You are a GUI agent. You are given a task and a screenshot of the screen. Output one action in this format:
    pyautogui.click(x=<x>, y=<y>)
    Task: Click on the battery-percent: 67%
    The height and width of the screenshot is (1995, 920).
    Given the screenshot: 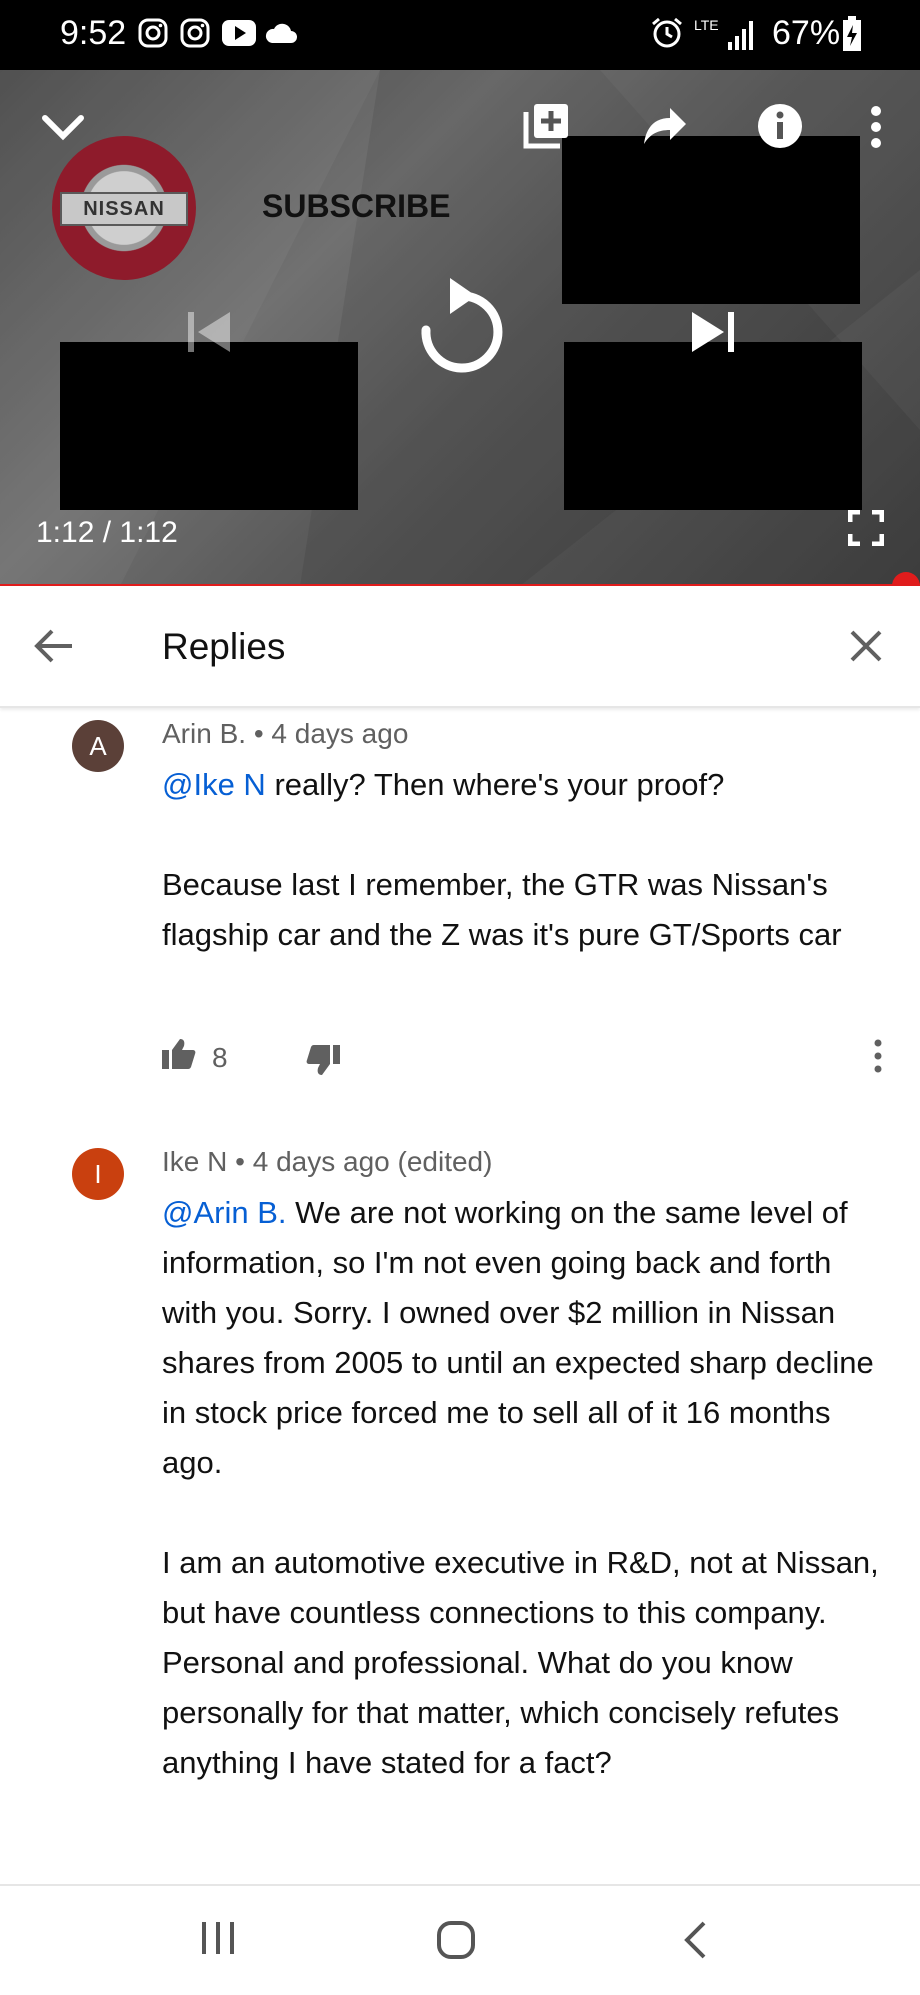 What is the action you would take?
    pyautogui.click(x=806, y=33)
    